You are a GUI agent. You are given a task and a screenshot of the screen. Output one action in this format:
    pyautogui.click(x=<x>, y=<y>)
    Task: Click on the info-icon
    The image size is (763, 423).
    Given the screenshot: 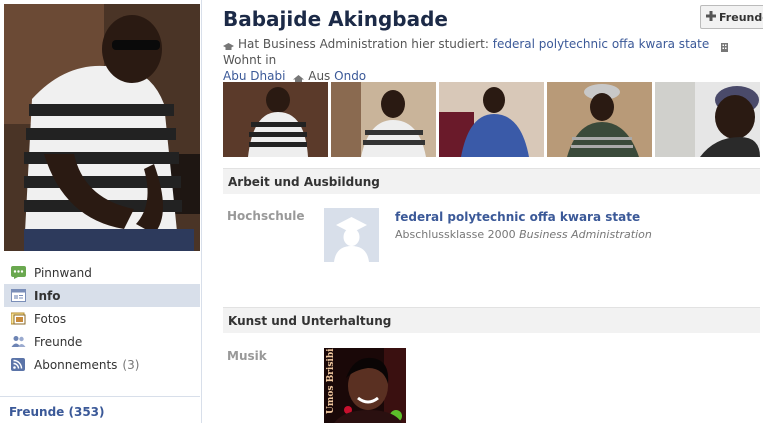 What is the action you would take?
    pyautogui.click(x=18, y=295)
    